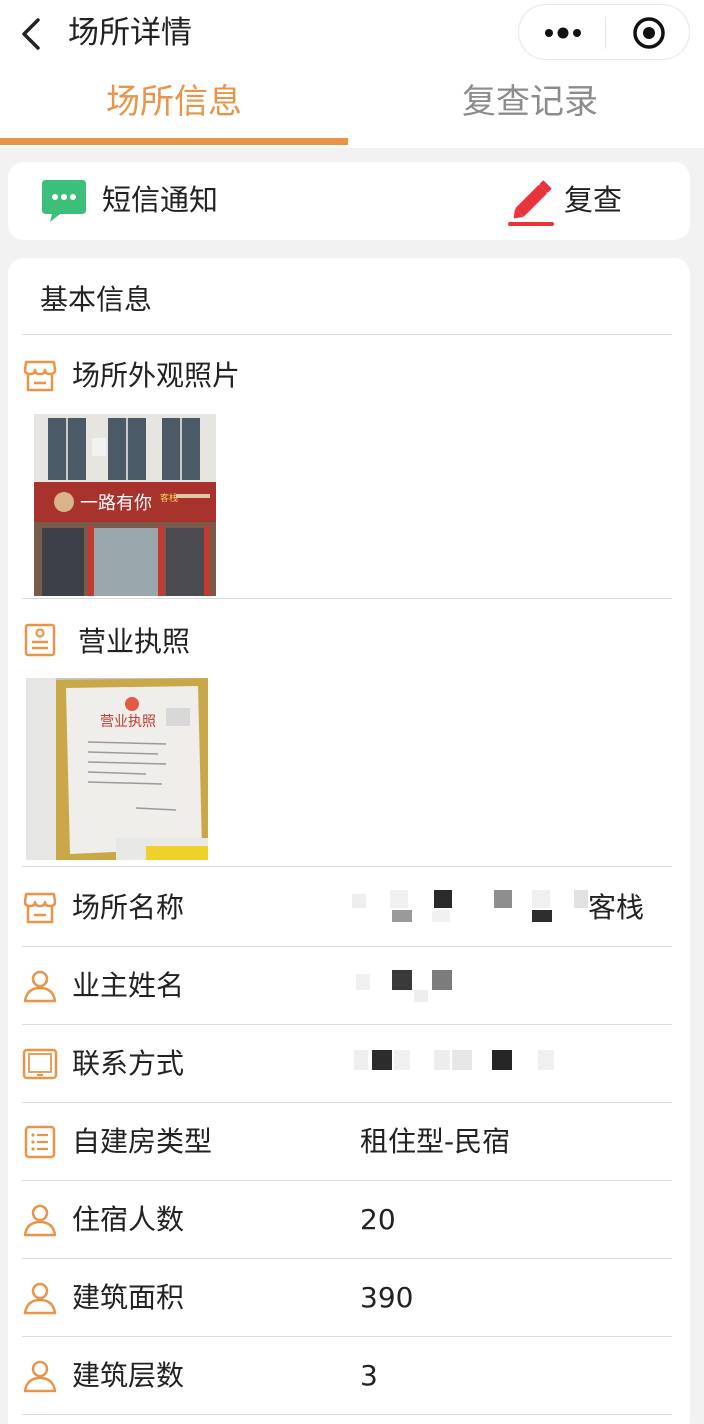 The width and height of the screenshot is (704, 1424). I want to click on field-label-occupants: 住宿人数, so click(128, 1219).